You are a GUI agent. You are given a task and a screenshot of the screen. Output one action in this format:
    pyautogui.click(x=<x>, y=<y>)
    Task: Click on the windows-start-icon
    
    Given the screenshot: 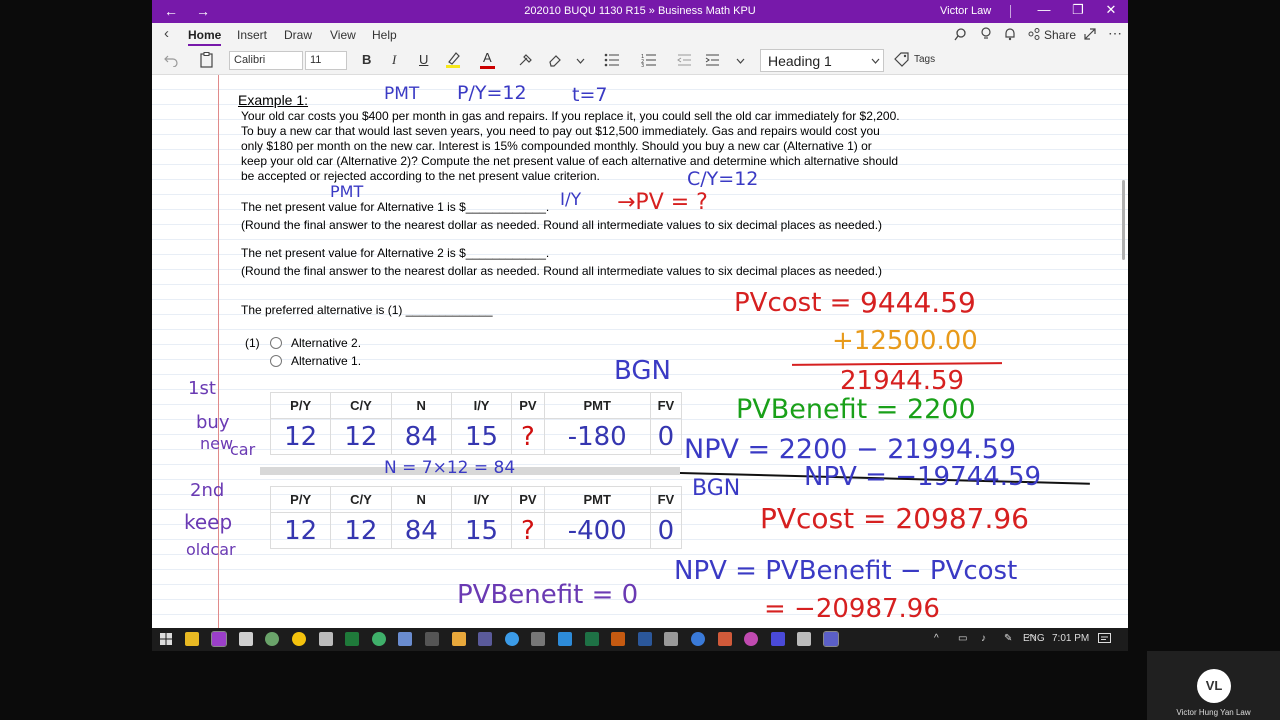 What is the action you would take?
    pyautogui.click(x=166, y=639)
    